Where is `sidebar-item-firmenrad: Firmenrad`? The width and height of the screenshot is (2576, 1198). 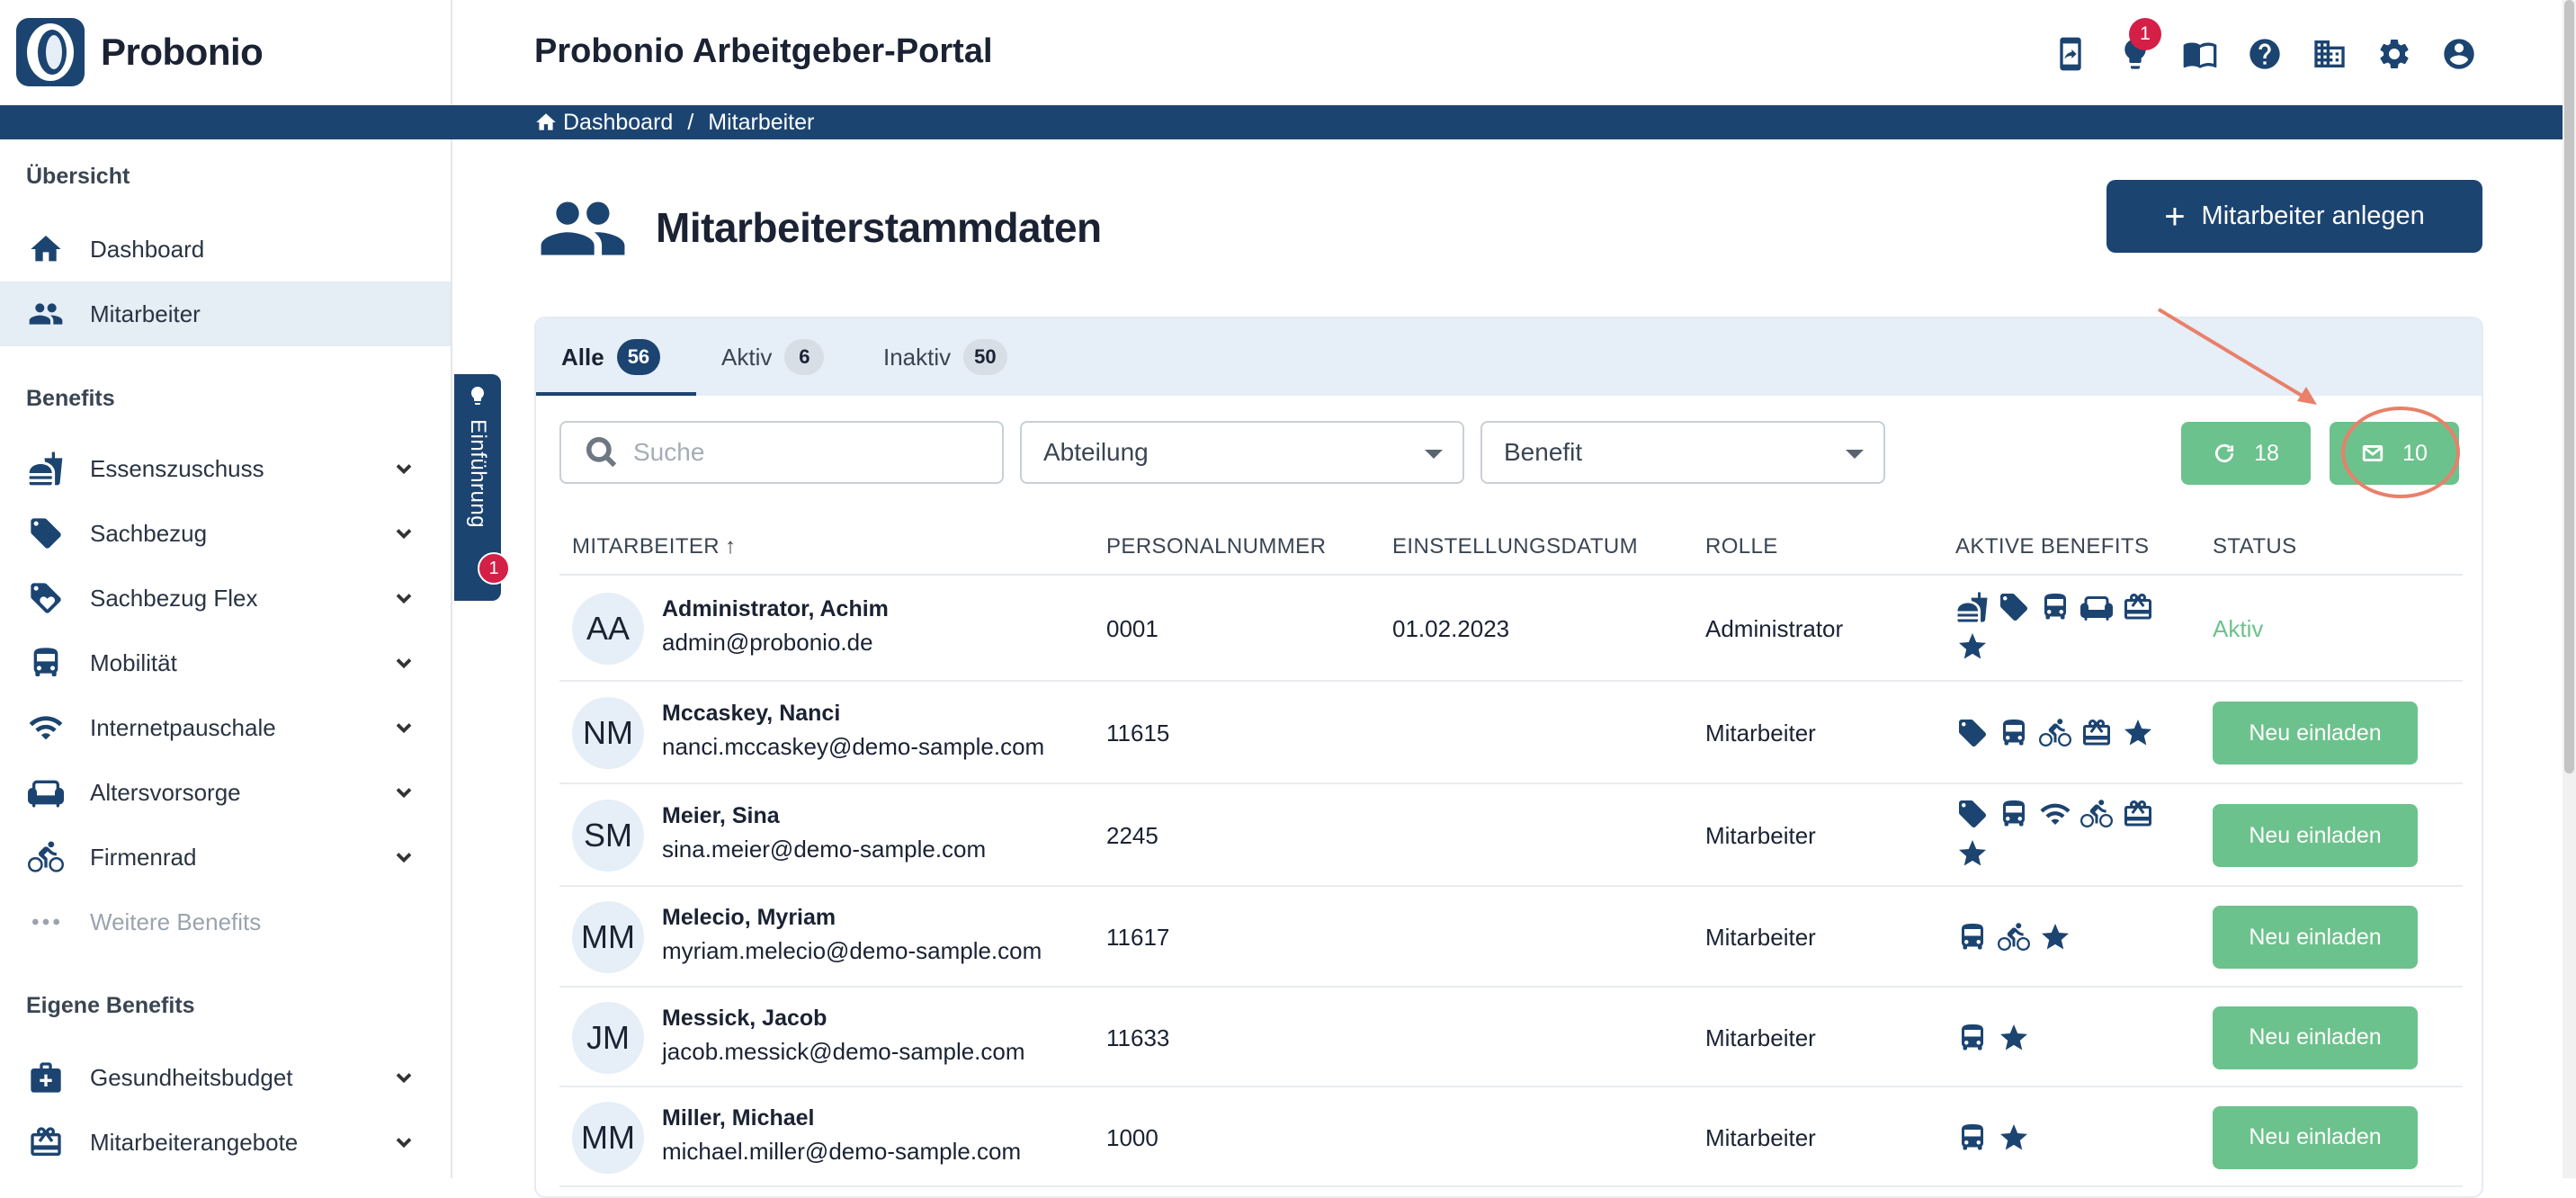
sidebar-item-firmenrad: Firmenrad is located at coordinates (225, 857).